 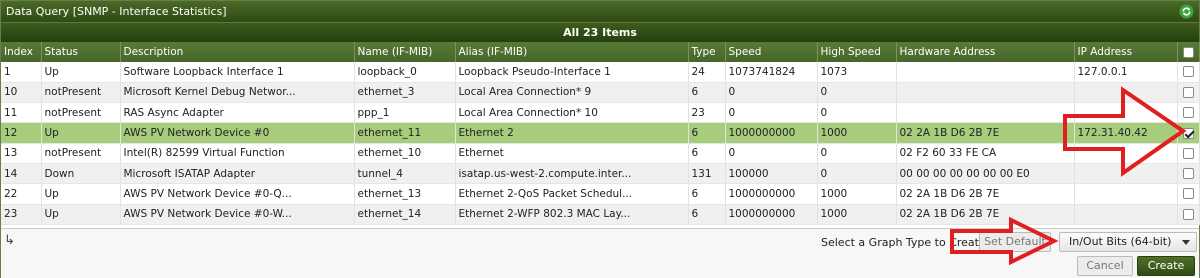 What do you see at coordinates (1105, 266) in the screenshot?
I see `cancel-button: Cancel` at bounding box center [1105, 266].